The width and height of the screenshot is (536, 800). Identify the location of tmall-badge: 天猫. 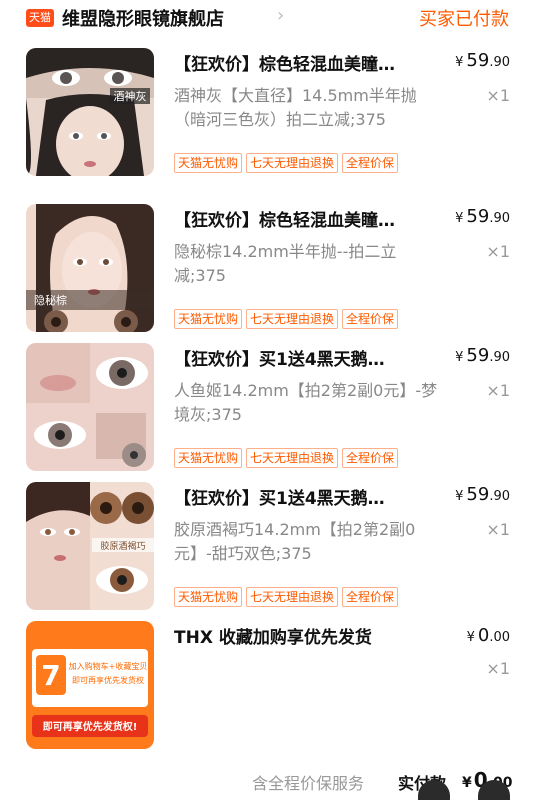
(40, 18).